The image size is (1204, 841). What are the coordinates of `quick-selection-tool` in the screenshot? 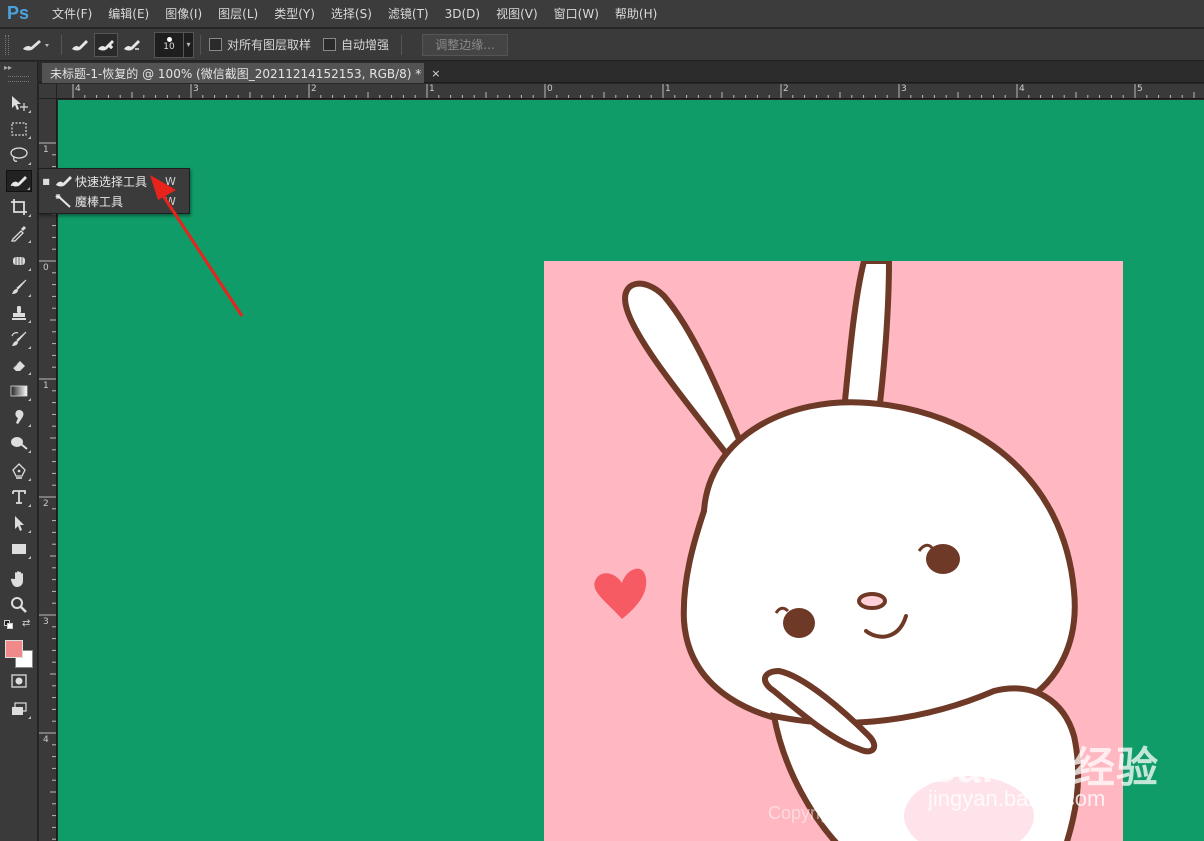 It's located at (19, 181).